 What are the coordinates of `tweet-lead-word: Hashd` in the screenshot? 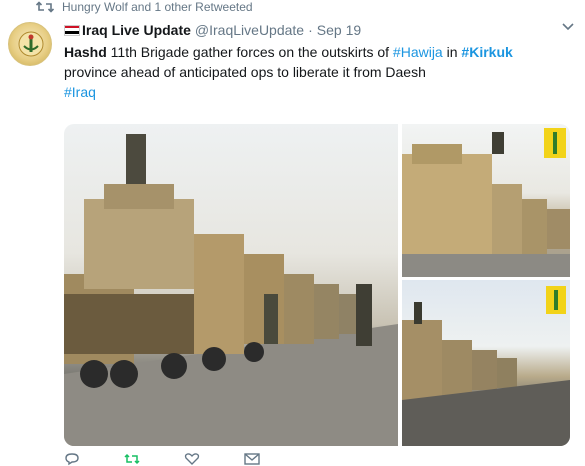 It's located at (85, 52).